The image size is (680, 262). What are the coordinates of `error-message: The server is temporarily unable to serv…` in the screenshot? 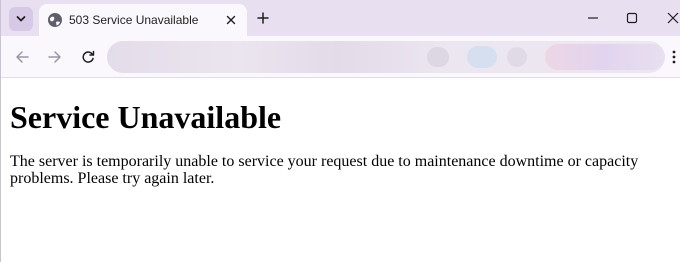 It's located at (324, 170).